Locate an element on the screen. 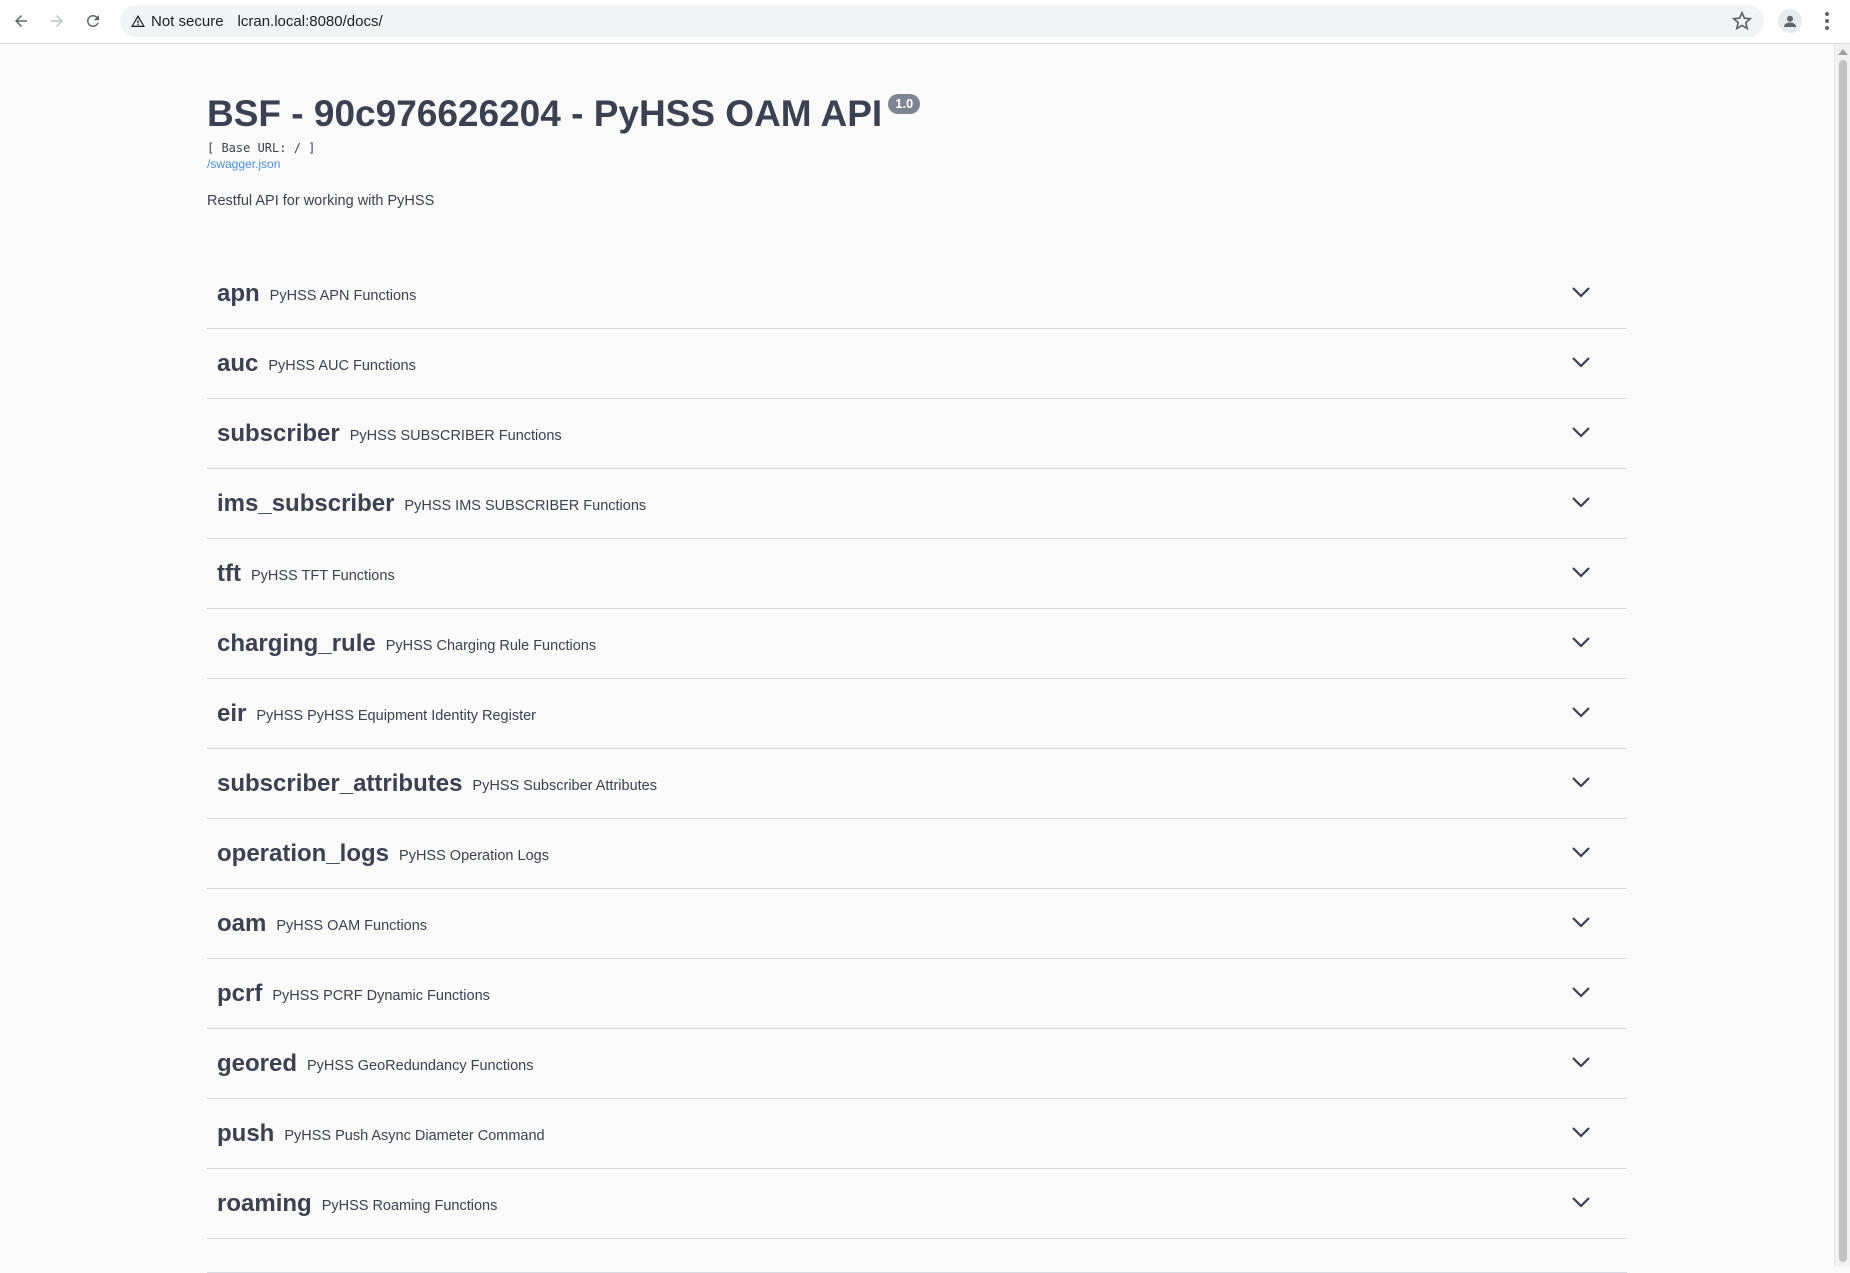  tag-name: eir is located at coordinates (231, 714).